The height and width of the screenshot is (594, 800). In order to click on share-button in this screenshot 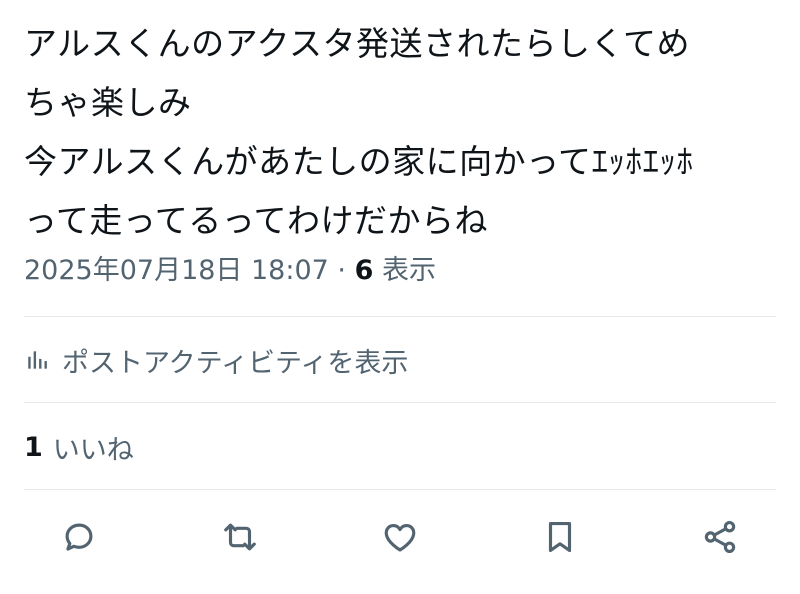, I will do `click(720, 537)`.